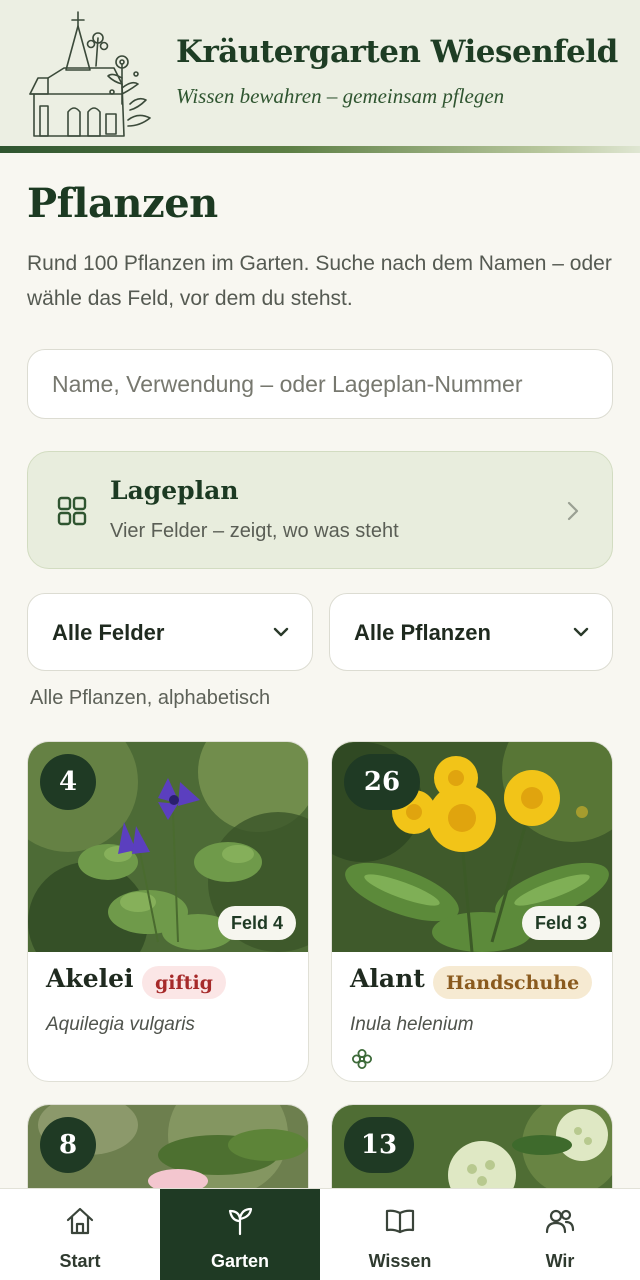  I want to click on bottom-navigation: Start Garten Wissen Wir, so click(320, 1234).